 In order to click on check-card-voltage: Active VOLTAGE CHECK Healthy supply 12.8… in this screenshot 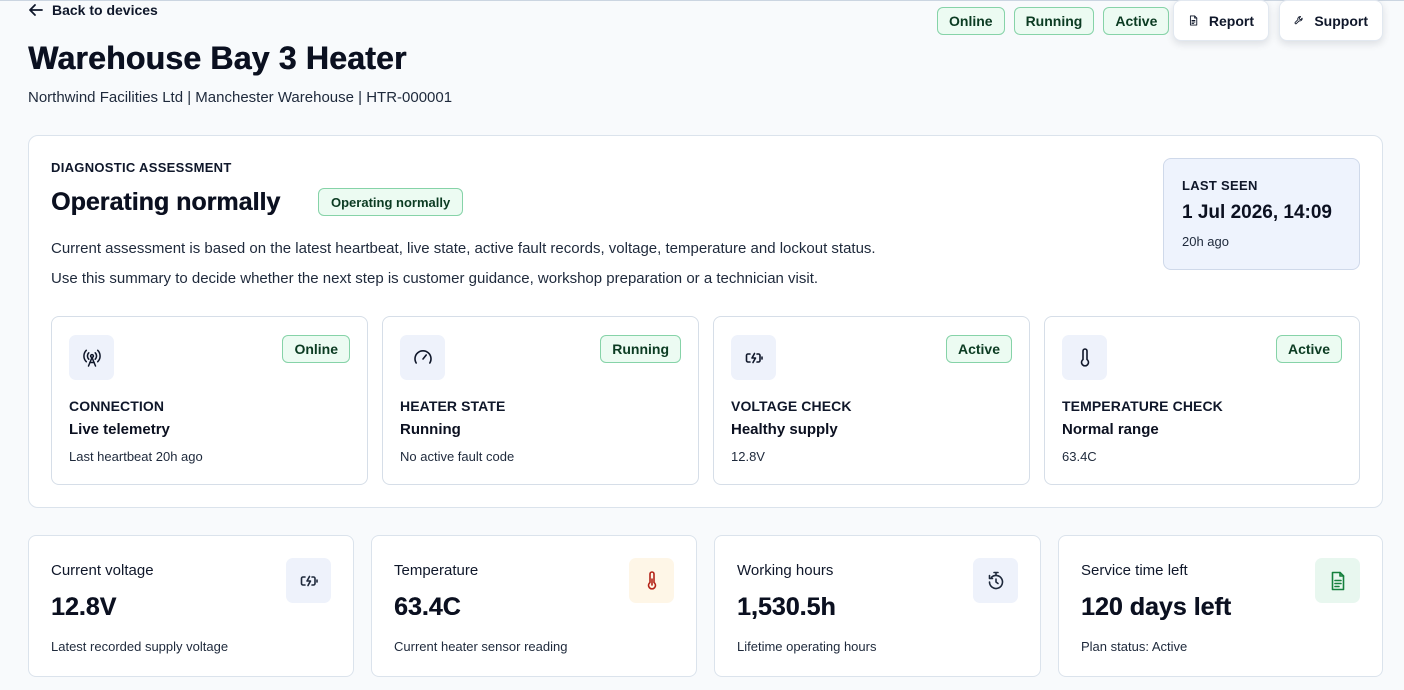, I will do `click(871, 400)`.